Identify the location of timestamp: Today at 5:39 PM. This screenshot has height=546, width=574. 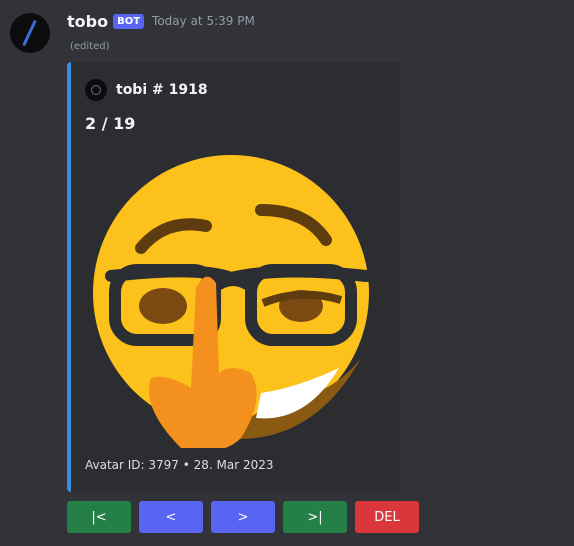
(203, 21).